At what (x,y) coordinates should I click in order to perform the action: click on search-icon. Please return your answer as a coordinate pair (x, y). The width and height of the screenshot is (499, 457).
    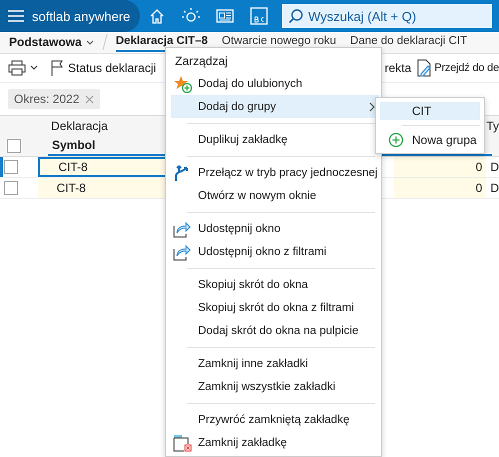
    Looking at the image, I should click on (296, 16).